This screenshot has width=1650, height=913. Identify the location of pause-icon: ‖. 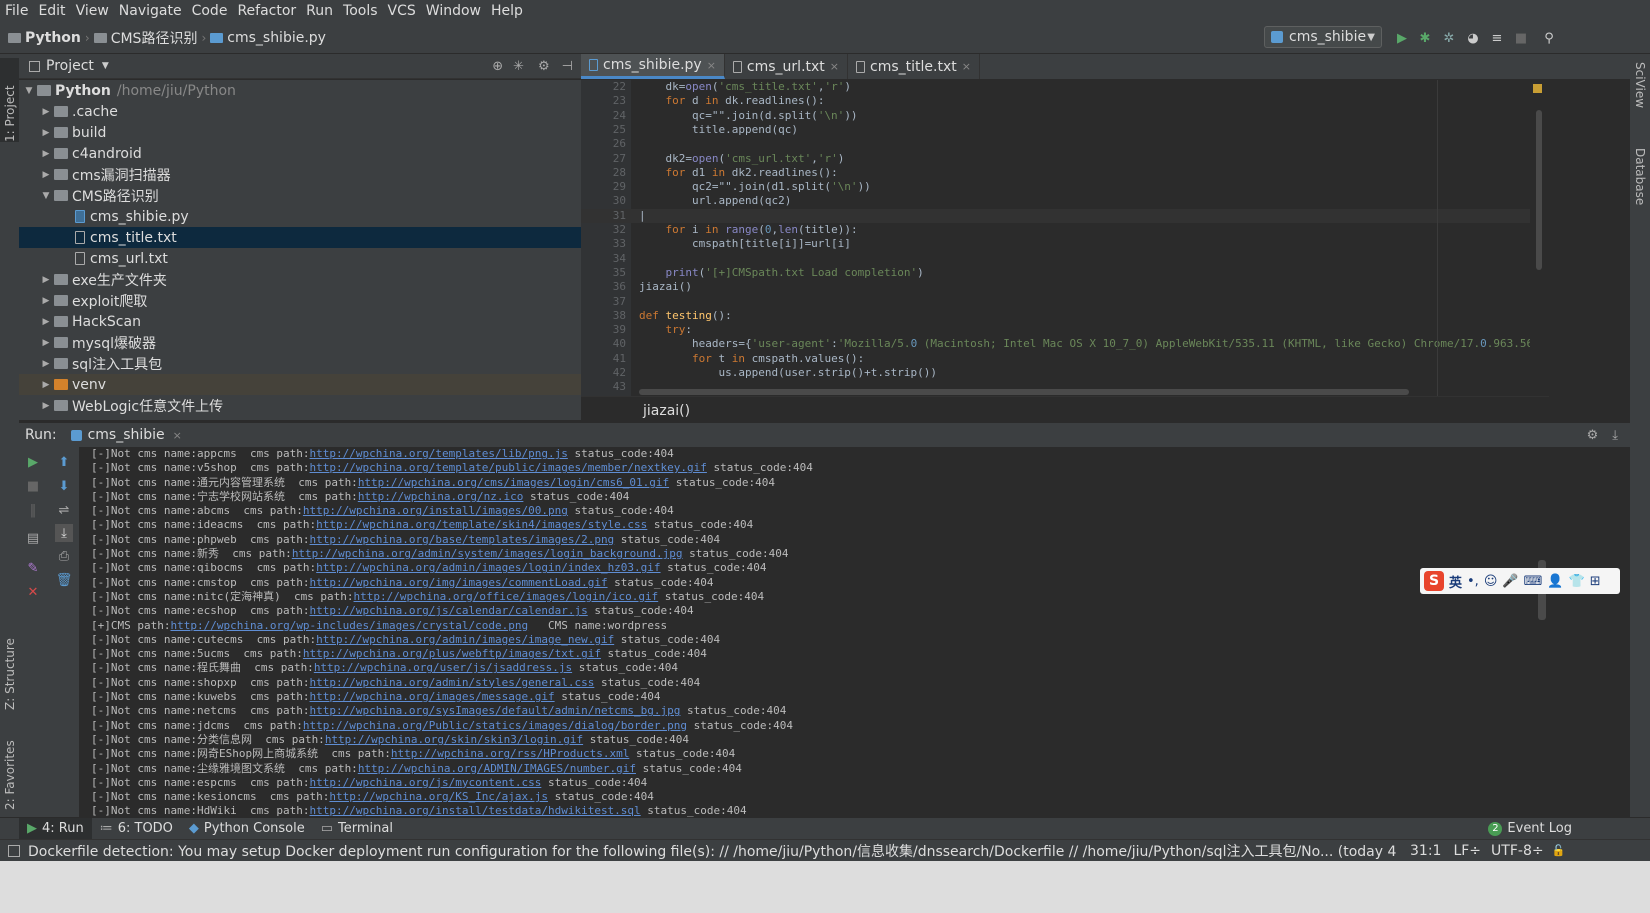
(33, 510).